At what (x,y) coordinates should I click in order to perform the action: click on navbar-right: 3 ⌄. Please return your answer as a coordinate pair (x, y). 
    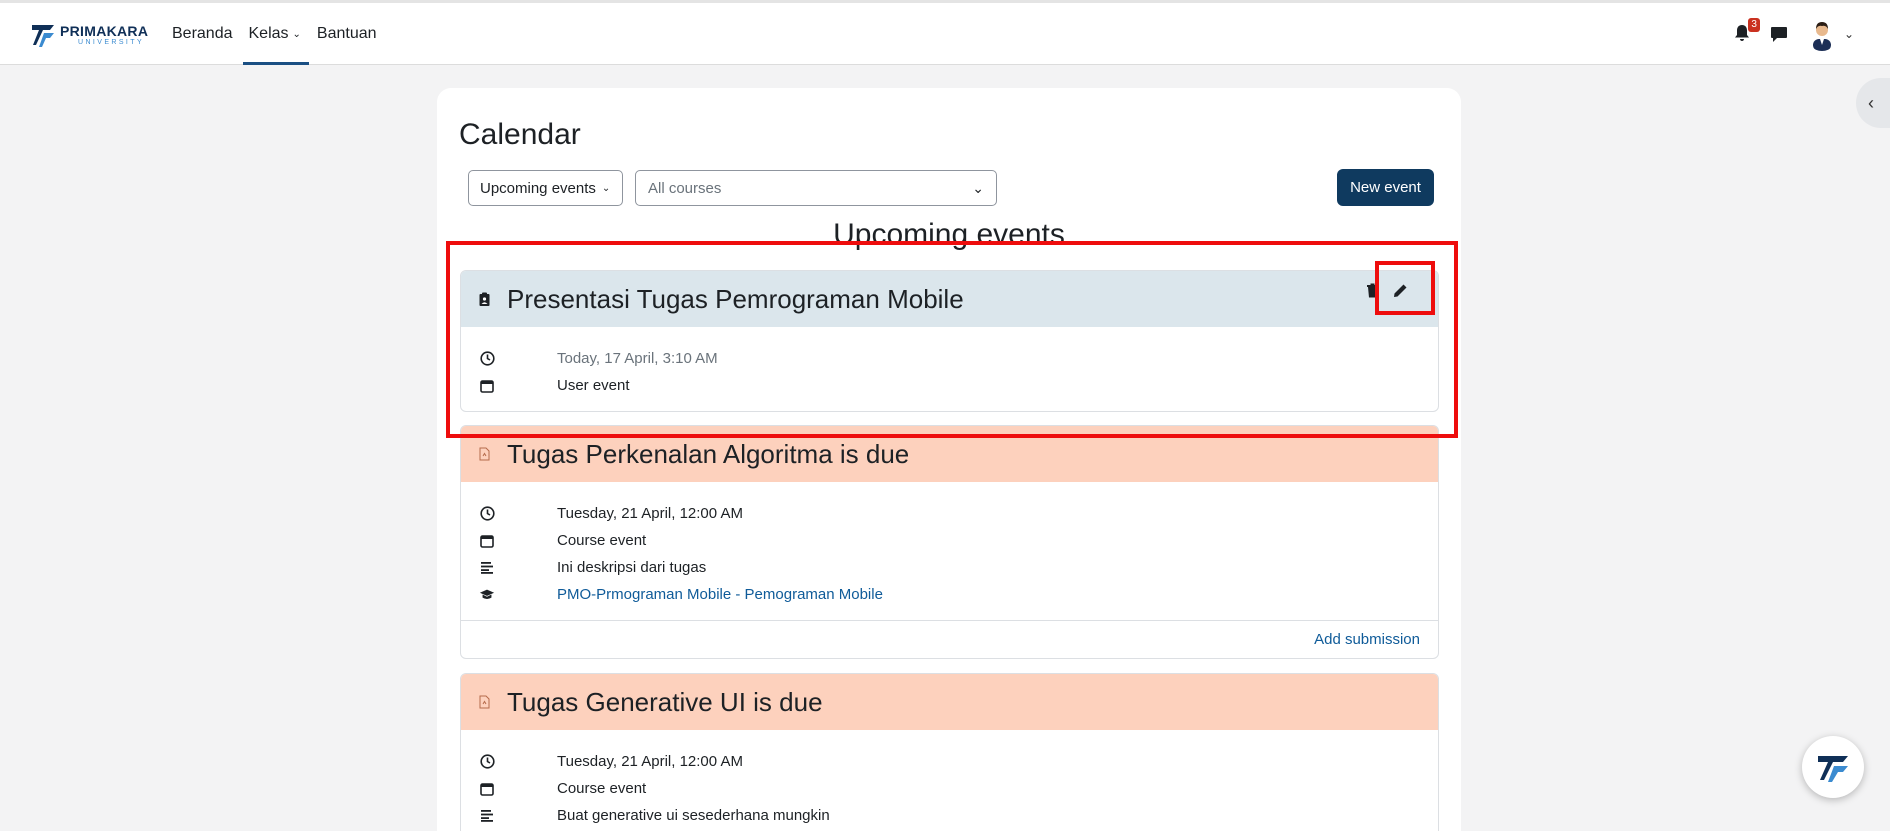
    Looking at the image, I should click on (1794, 34).